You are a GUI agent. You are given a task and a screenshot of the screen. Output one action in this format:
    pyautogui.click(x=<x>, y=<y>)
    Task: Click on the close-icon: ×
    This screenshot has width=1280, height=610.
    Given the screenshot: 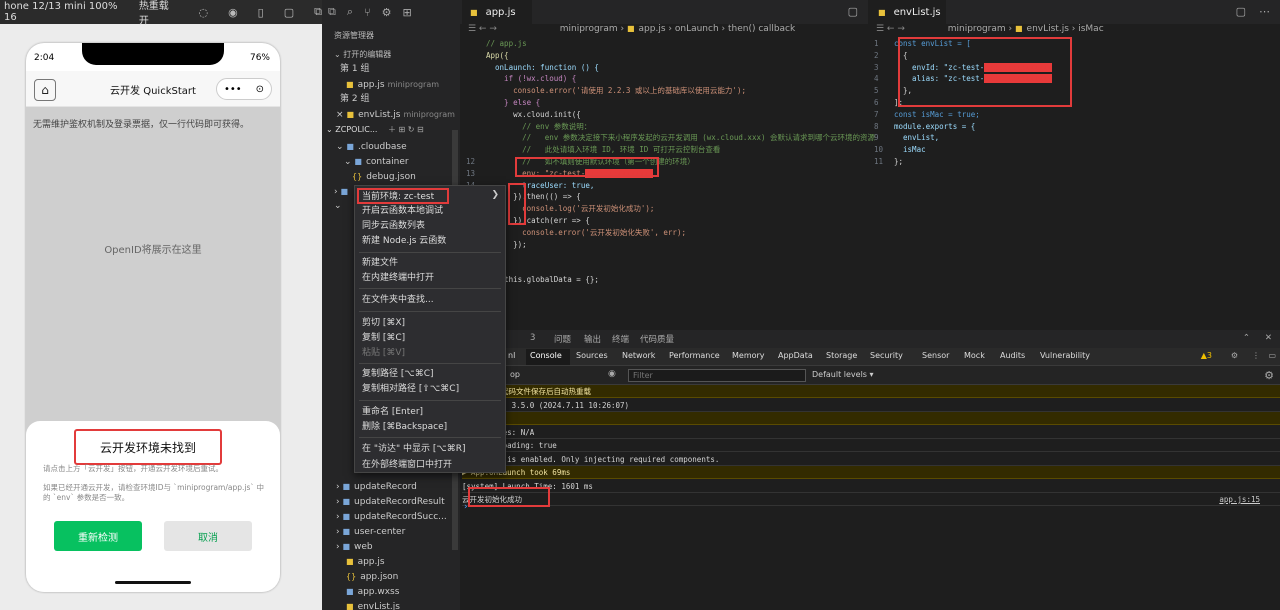 What is the action you would take?
    pyautogui.click(x=340, y=115)
    